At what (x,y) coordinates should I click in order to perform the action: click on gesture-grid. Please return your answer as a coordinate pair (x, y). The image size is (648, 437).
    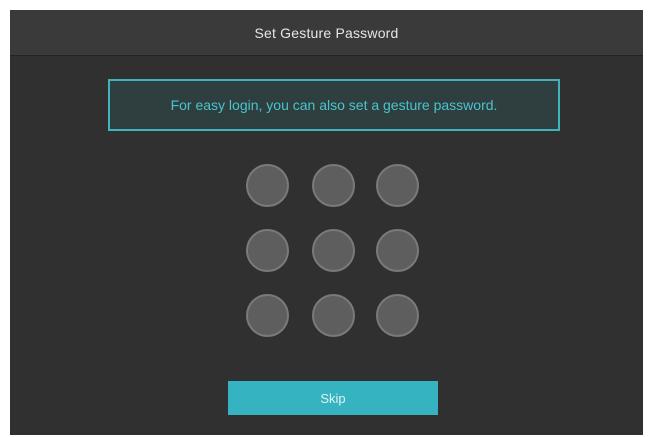
    Looking at the image, I should click on (333, 251).